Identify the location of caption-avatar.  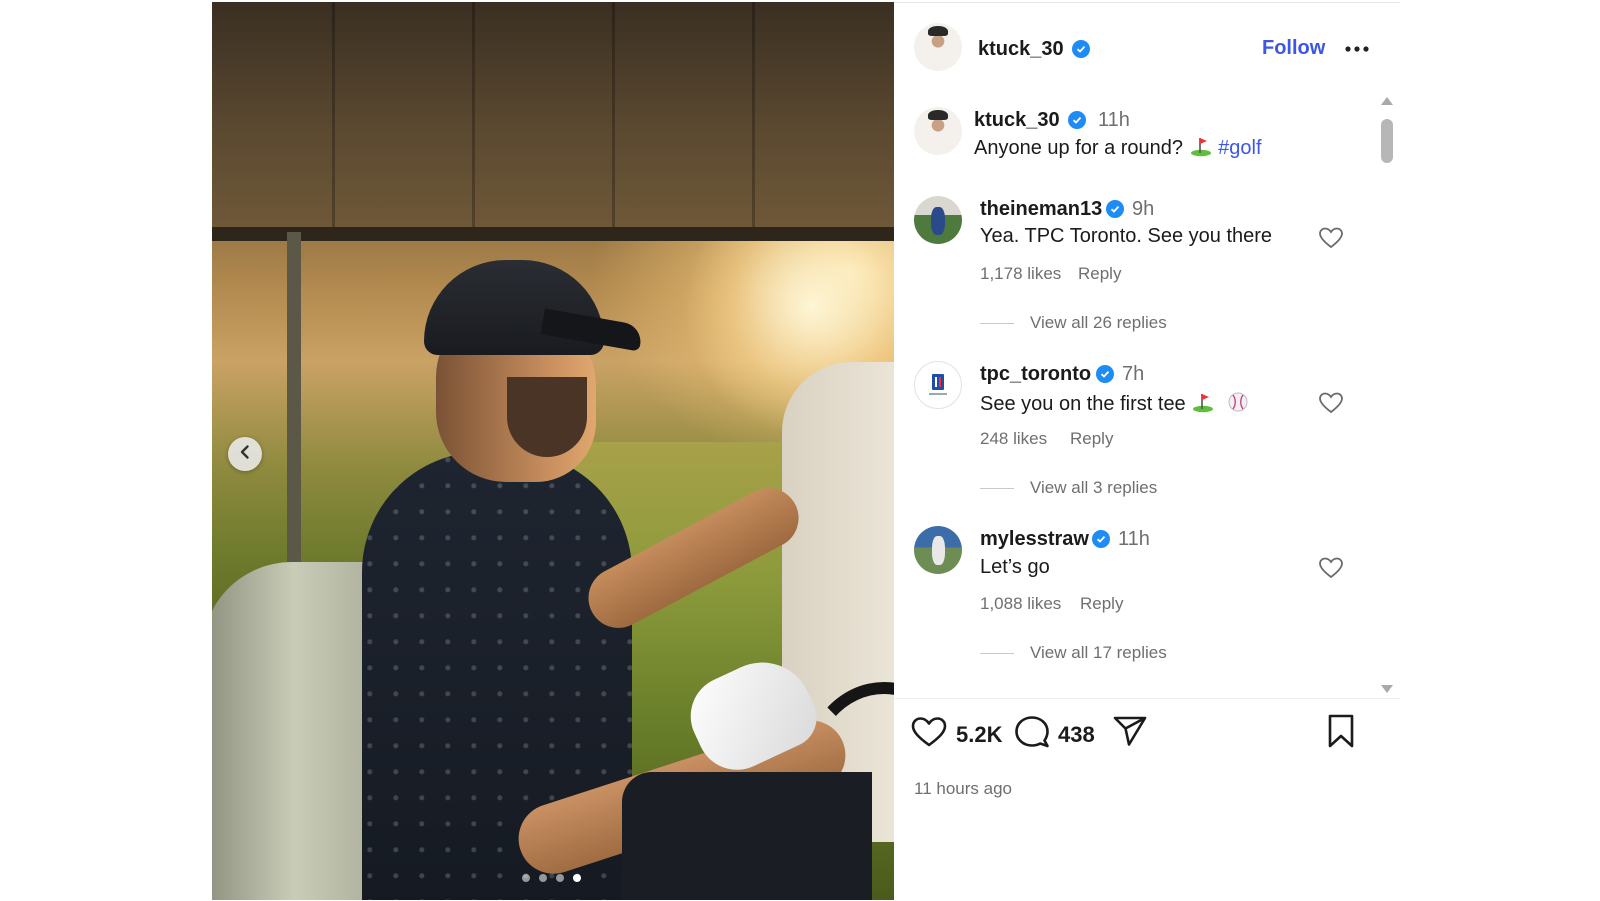
(938, 131).